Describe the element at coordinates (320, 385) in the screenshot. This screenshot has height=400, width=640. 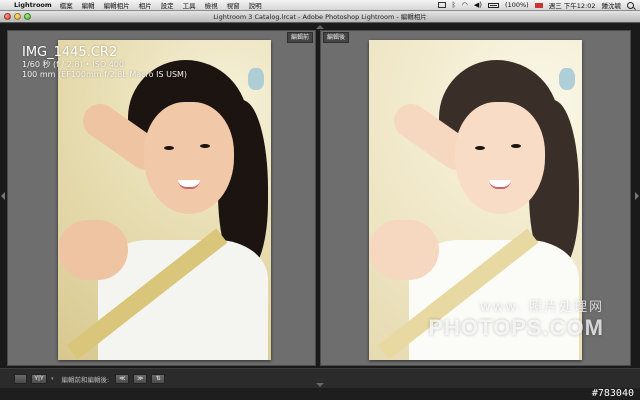
I see `show-filmstrip-arrow-icon` at that location.